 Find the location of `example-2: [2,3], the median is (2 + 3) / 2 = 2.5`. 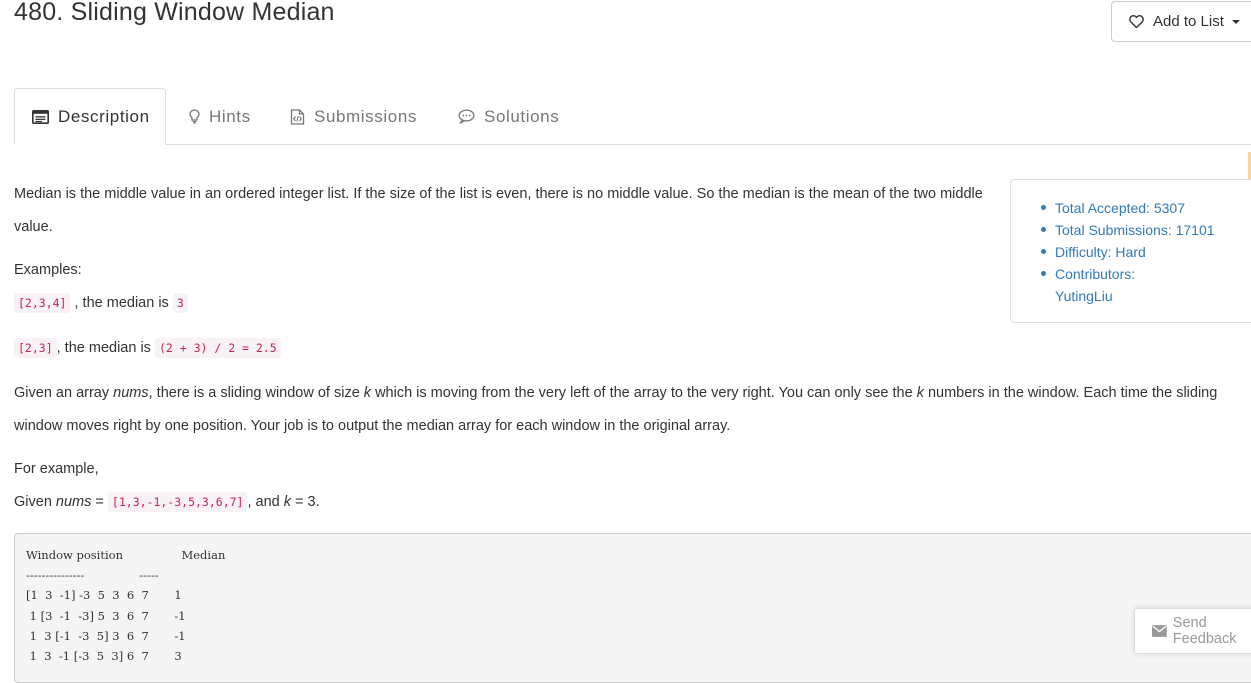

example-2: [2,3], the median is (2 + 3) / 2 = 2.5 is located at coordinates (147, 348).